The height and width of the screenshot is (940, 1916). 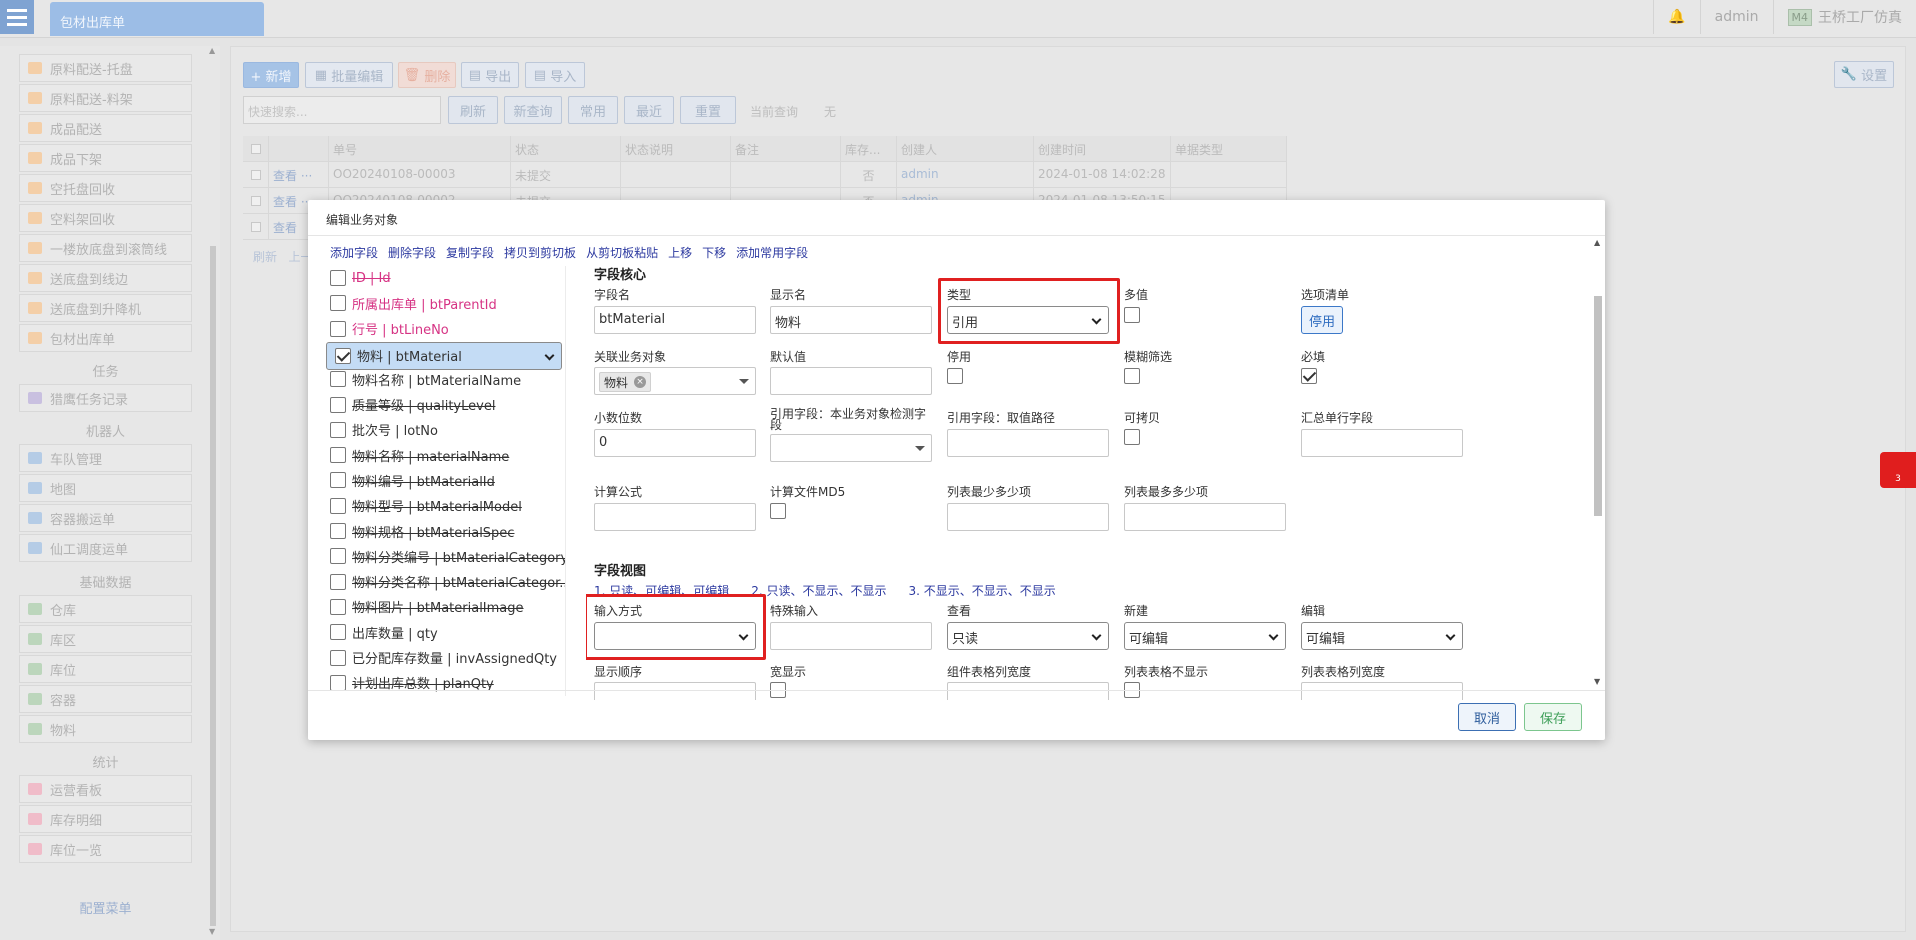 I want to click on dialog-scrollbar: ▲ ▼, so click(x=1598, y=461).